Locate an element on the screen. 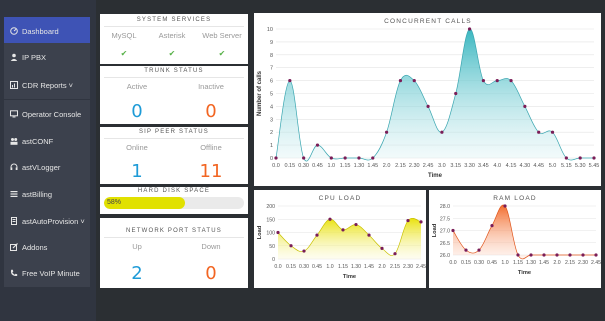 This screenshot has width=605, height=321. sidebar-item-free-voip-minute: Free VoIP Minute is located at coordinates (47, 273).